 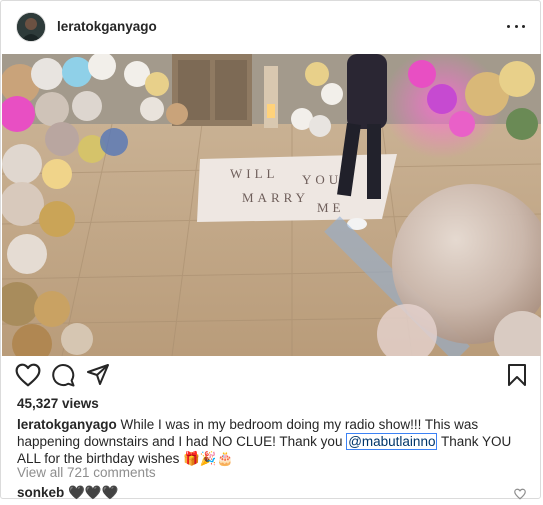 I want to click on view-count: 45,327 views, so click(x=58, y=403).